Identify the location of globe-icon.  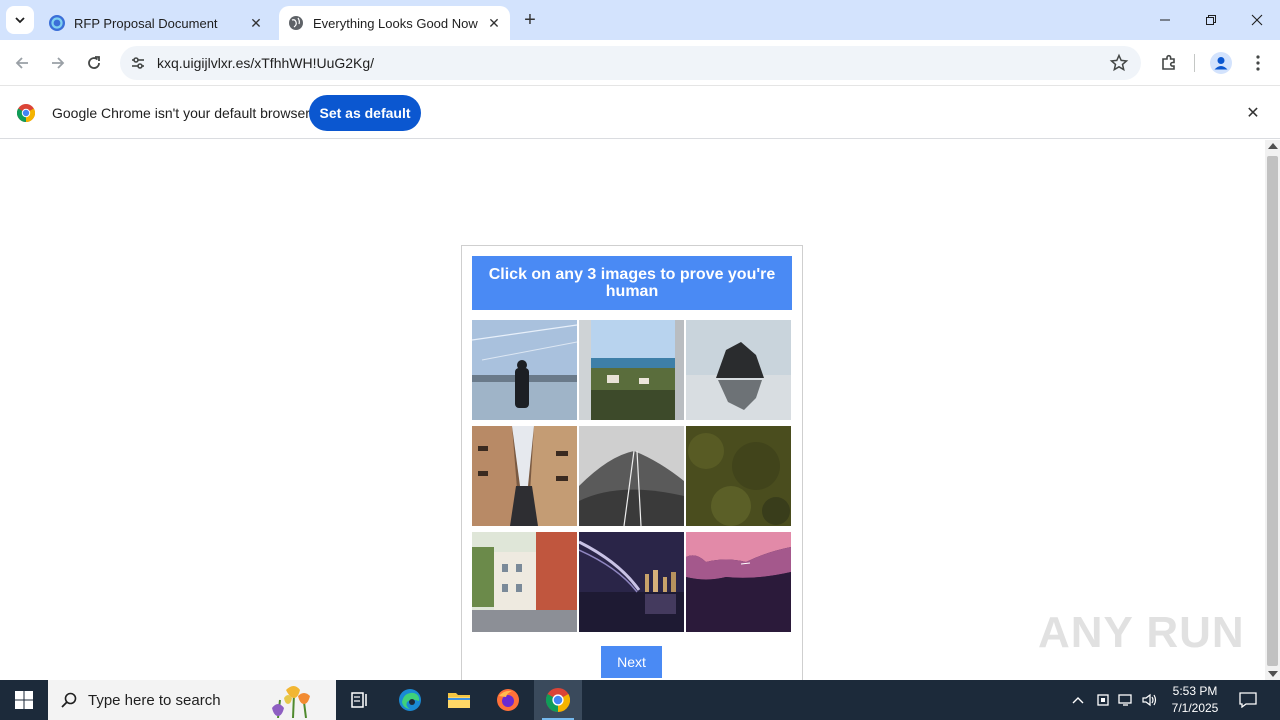
(296, 23).